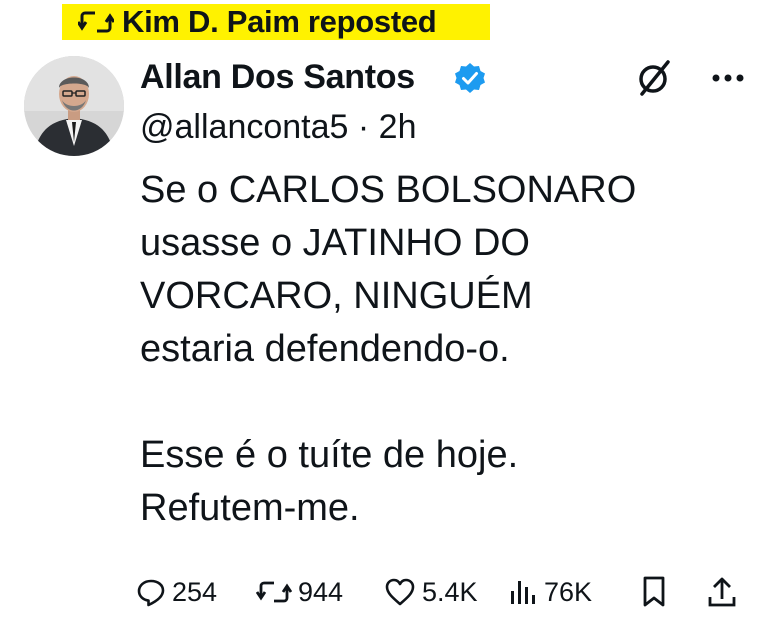 The height and width of the screenshot is (624, 768). What do you see at coordinates (277, 77) in the screenshot?
I see `author-name: Allan Dos Santos` at bounding box center [277, 77].